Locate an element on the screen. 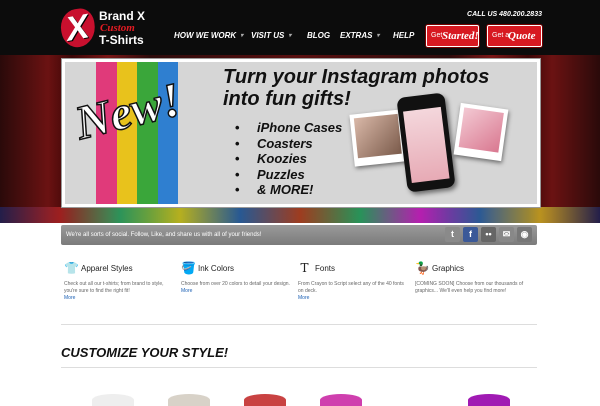 The height and width of the screenshot is (406, 600). twitter-icon: t is located at coordinates (452, 234).